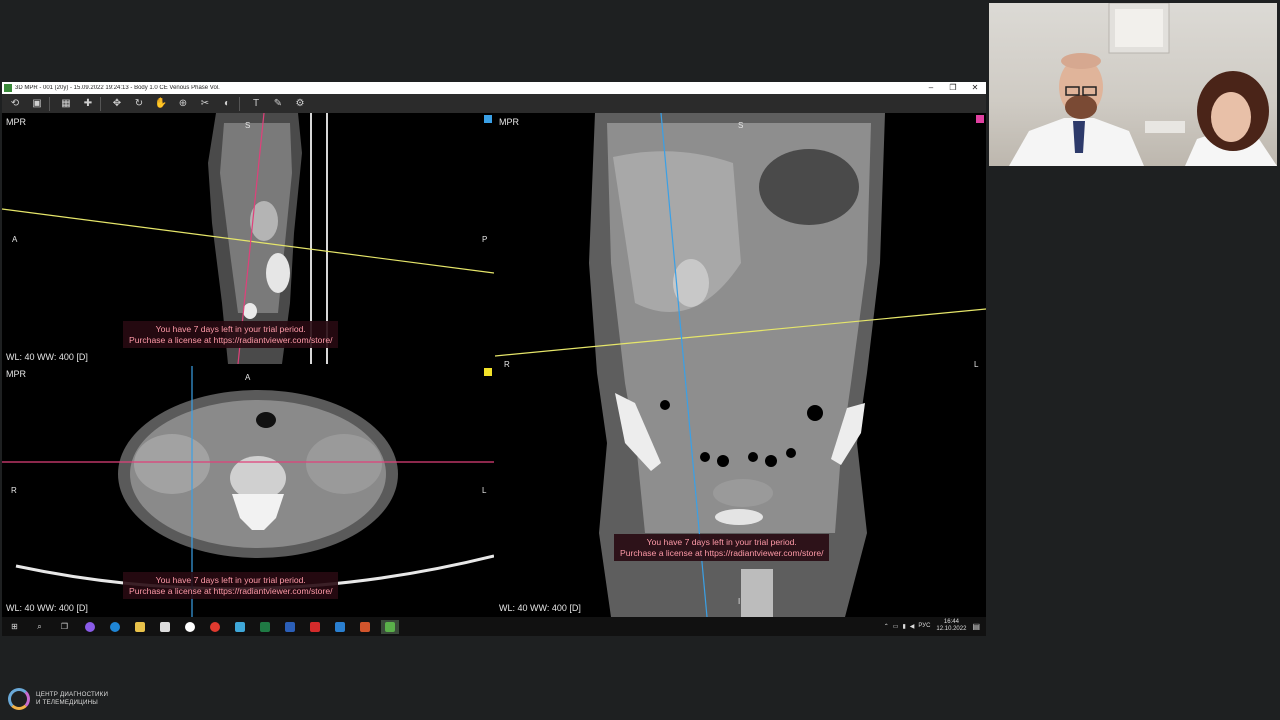  I want to click on toolbar: ⟲ ▣ ▦ ✚ ✥ ↻ ✋ ⊕ ✂ ◐ T ✎ ⚙, so click(494, 103).